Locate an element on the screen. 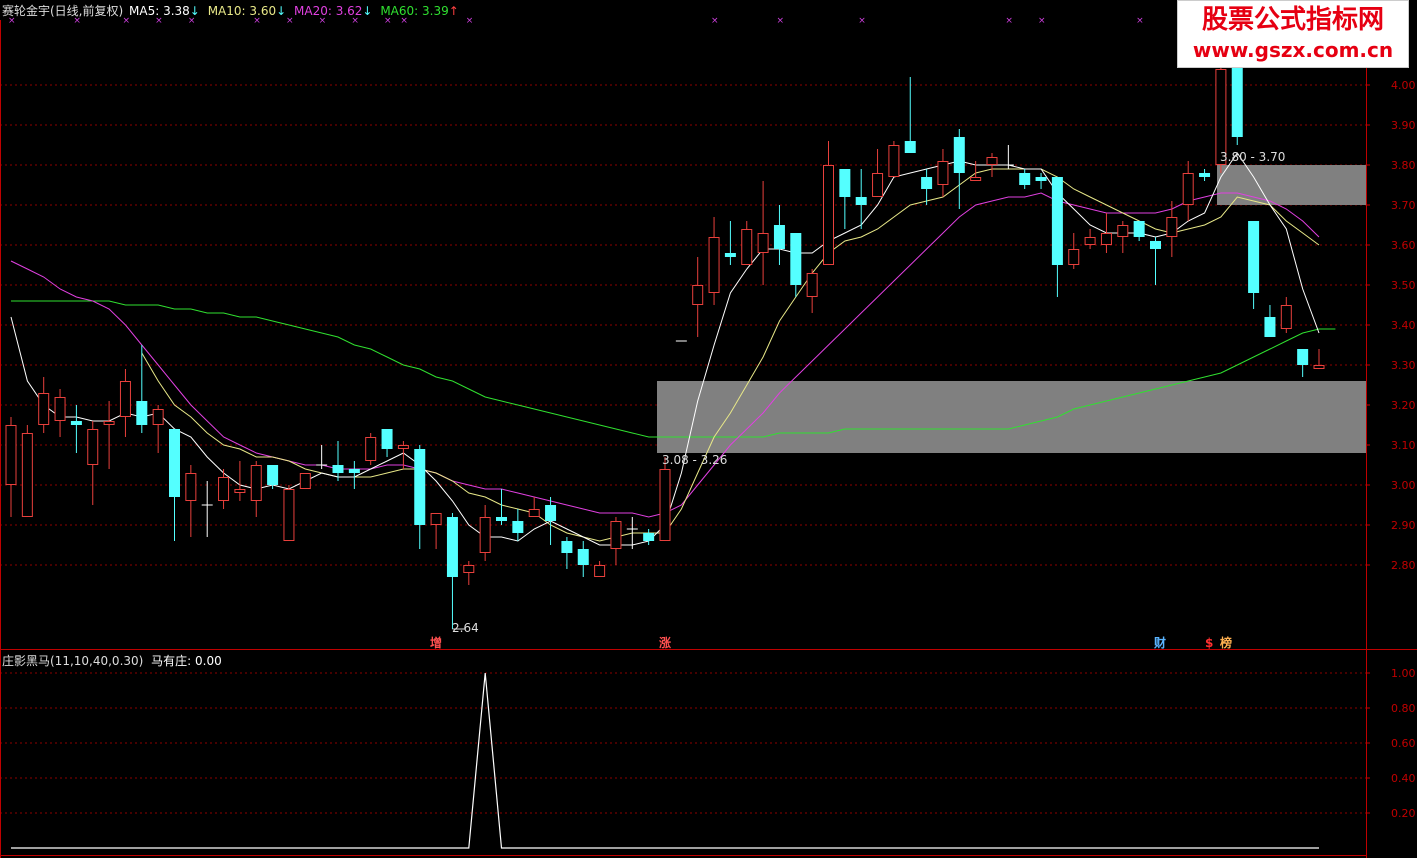  axis-tick-label: 3.10 is located at coordinates (1403, 445).